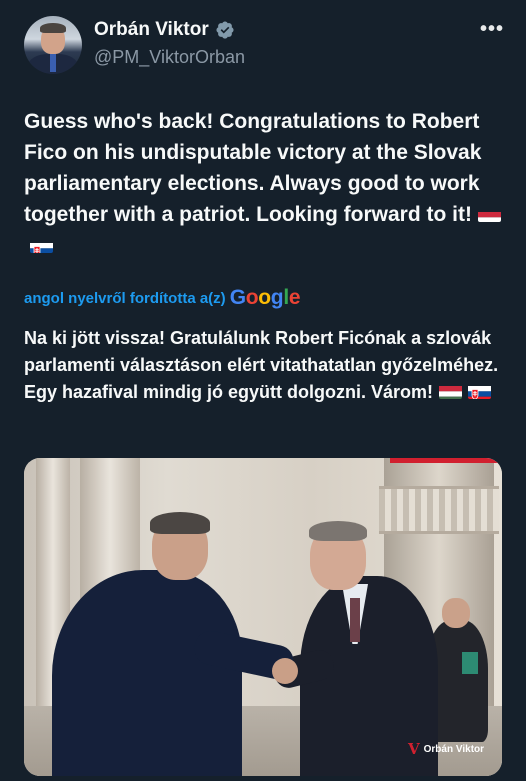 The height and width of the screenshot is (781, 526). Describe the element at coordinates (169, 57) in the screenshot. I see `author-handle: @PM_ViktorOrban` at that location.